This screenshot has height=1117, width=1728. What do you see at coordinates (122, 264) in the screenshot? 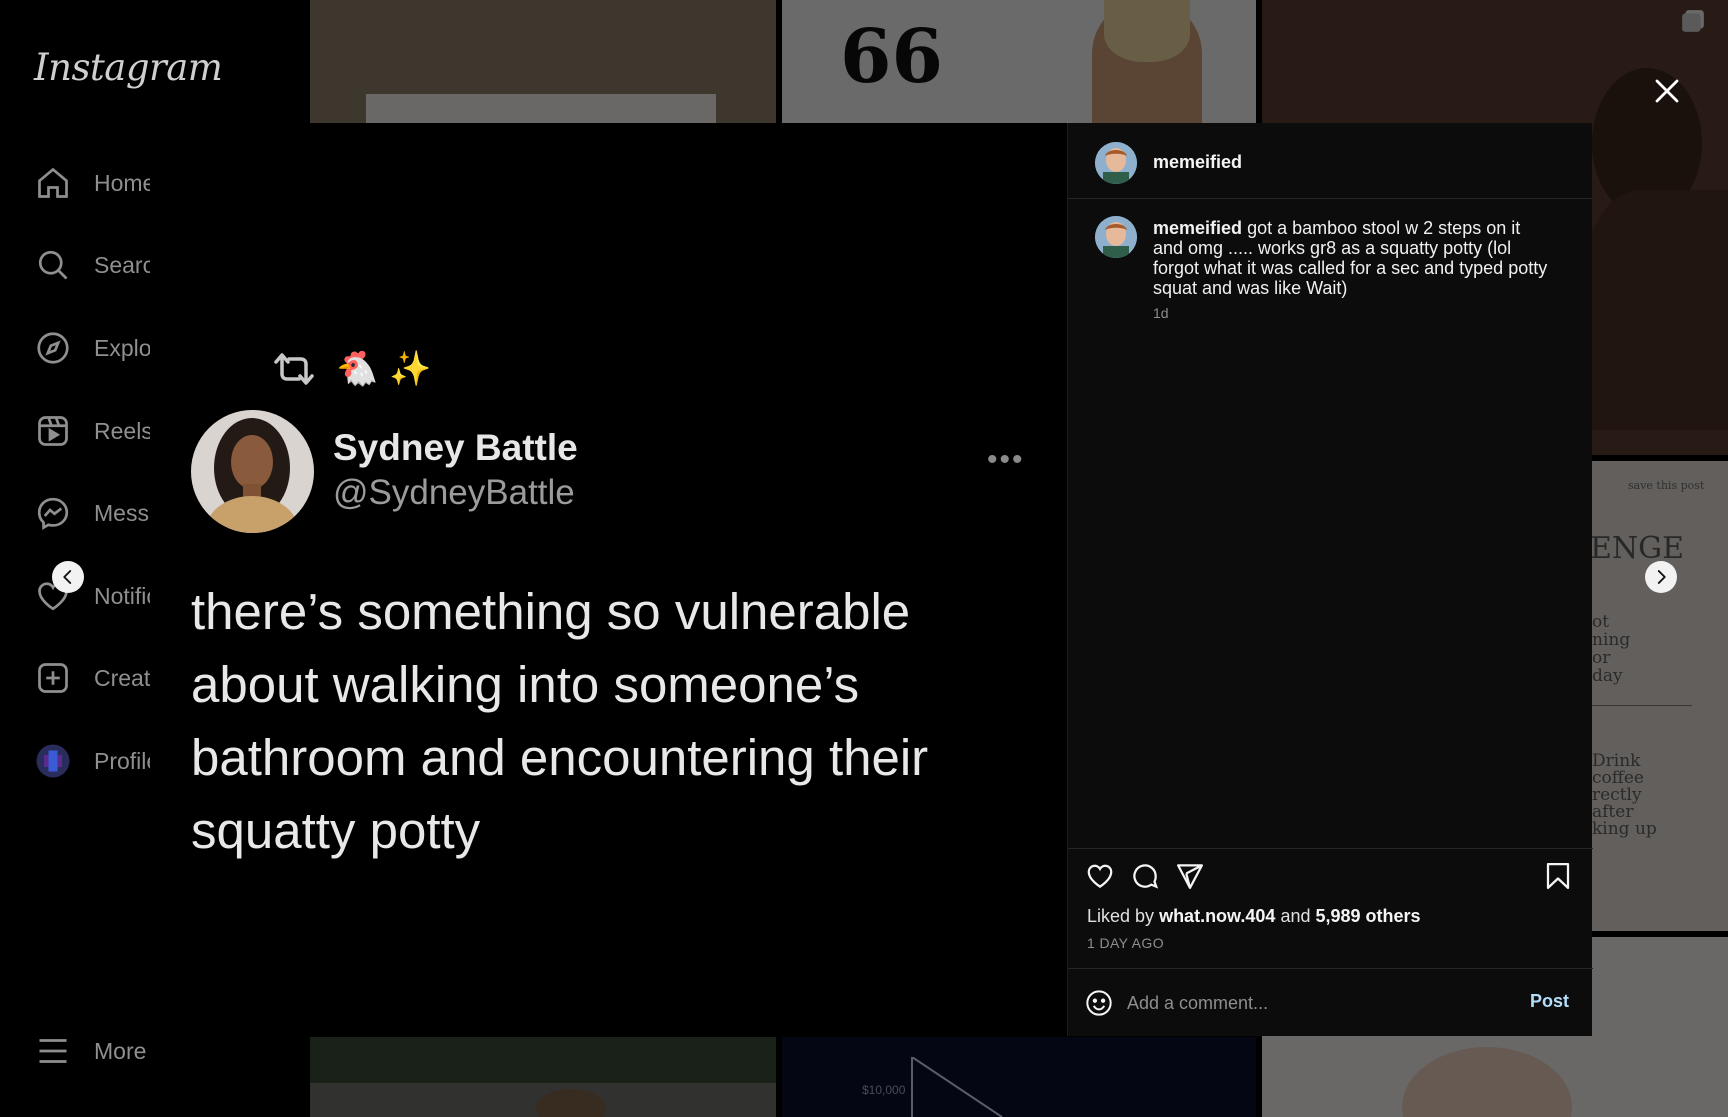
I see `sidebar-item-label: Search` at bounding box center [122, 264].